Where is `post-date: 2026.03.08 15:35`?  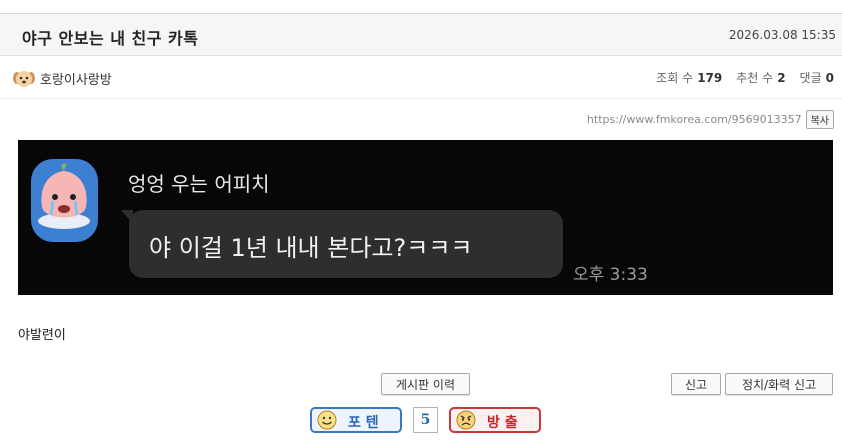 post-date: 2026.03.08 15:35 is located at coordinates (782, 35).